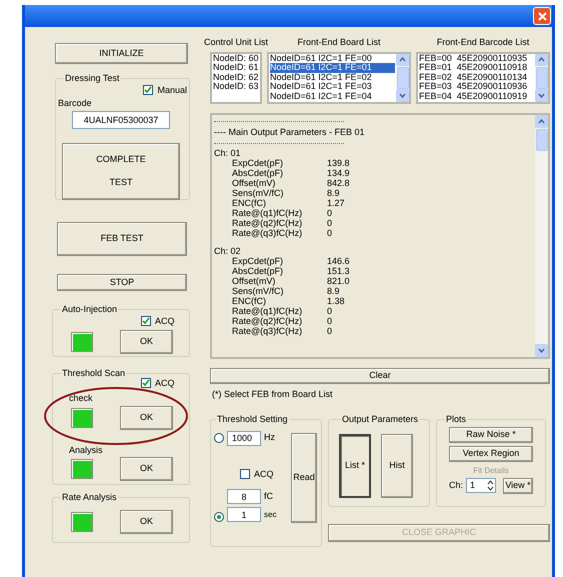  Describe the element at coordinates (121, 53) in the screenshot. I see `initialize-button: INITIALIZE` at that location.